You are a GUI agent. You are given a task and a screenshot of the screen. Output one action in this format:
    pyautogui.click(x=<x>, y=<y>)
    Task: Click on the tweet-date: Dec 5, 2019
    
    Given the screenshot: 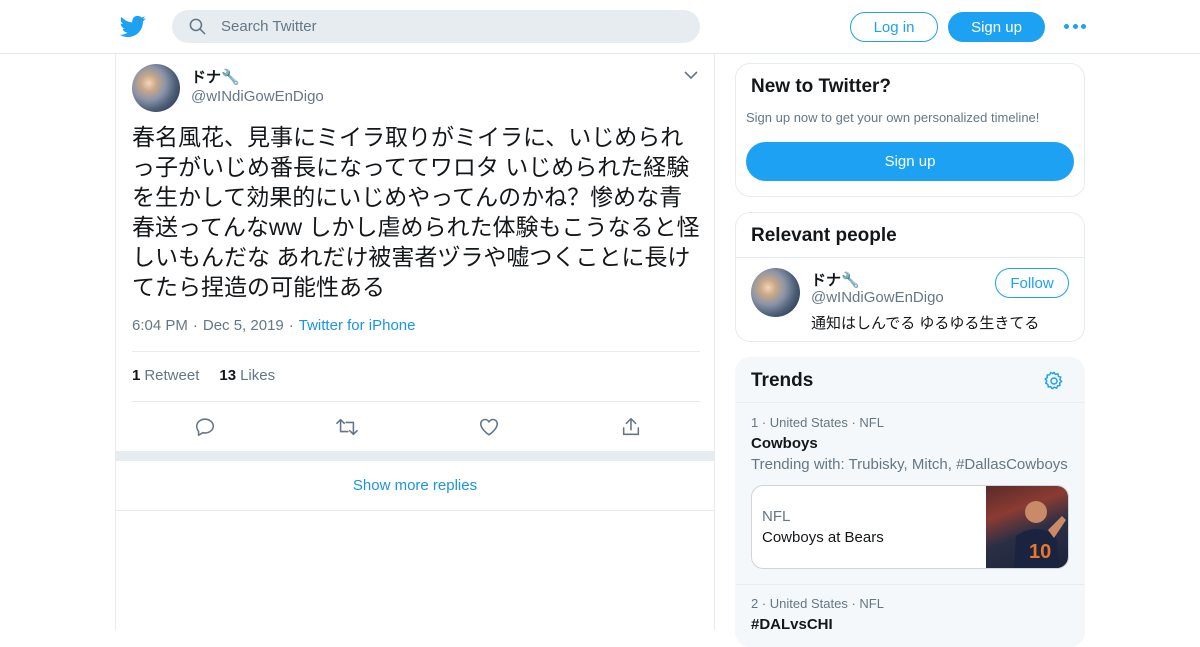 What is the action you would take?
    pyautogui.click(x=243, y=325)
    